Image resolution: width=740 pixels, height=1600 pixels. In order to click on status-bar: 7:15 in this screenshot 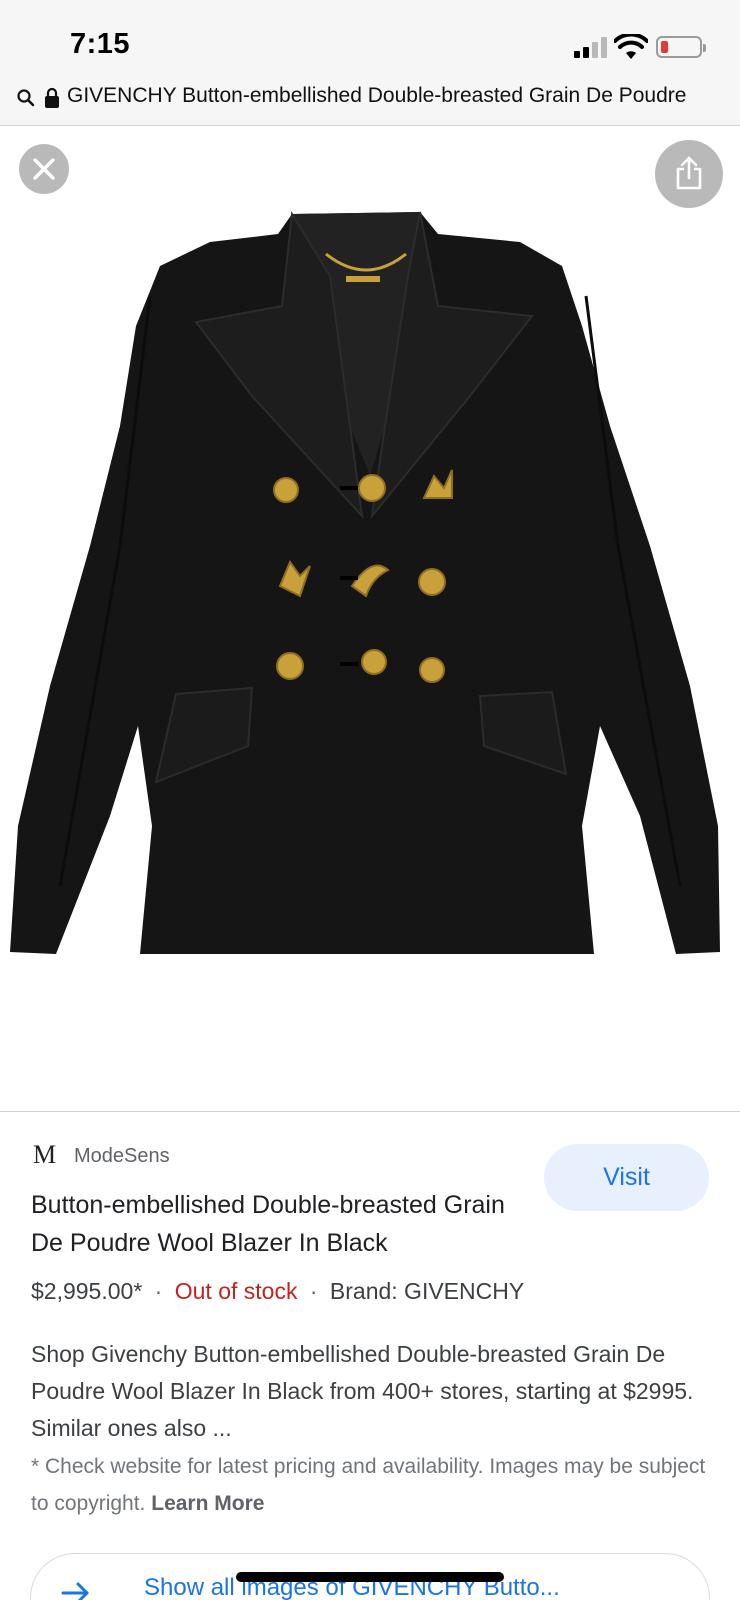, I will do `click(370, 38)`.